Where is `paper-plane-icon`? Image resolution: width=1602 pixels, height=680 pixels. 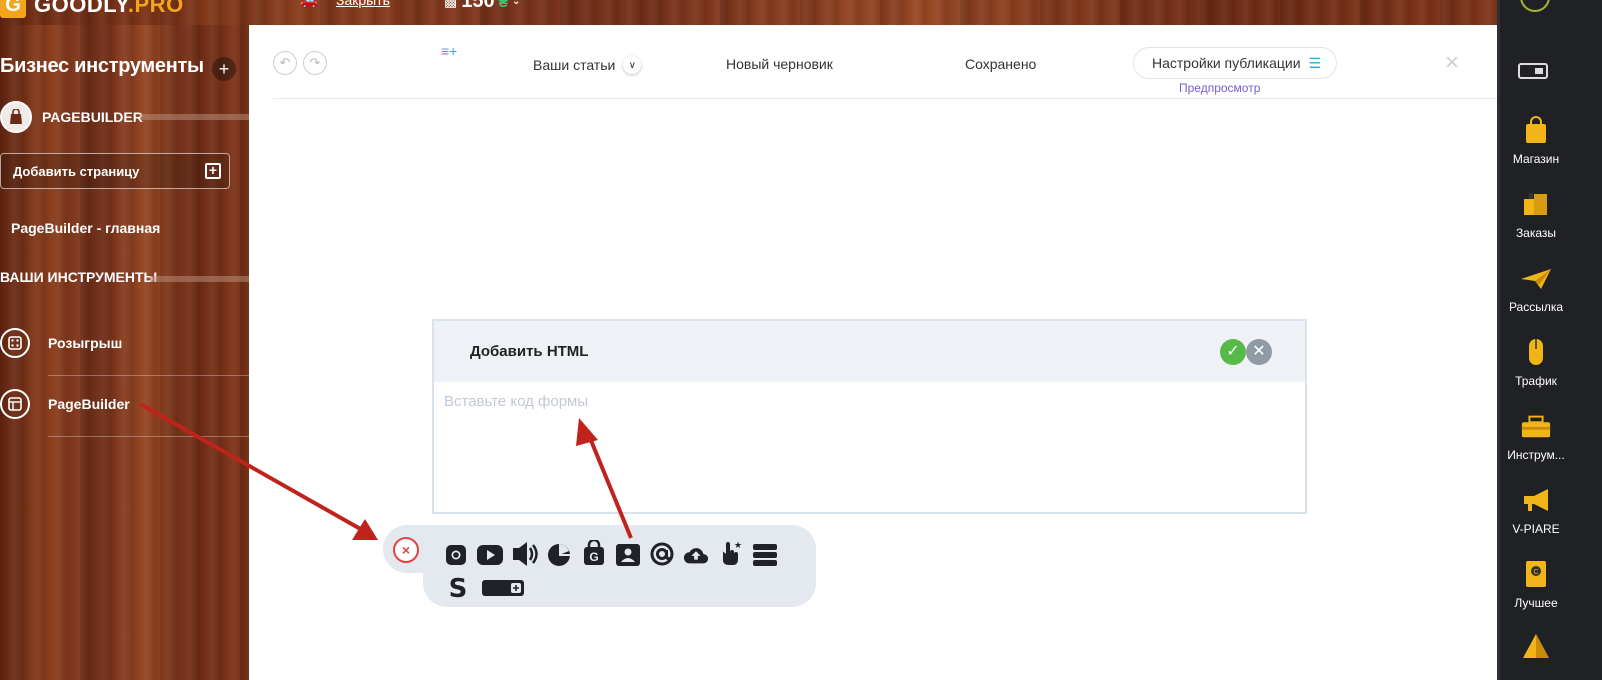
paper-plane-icon is located at coordinates (1536, 278).